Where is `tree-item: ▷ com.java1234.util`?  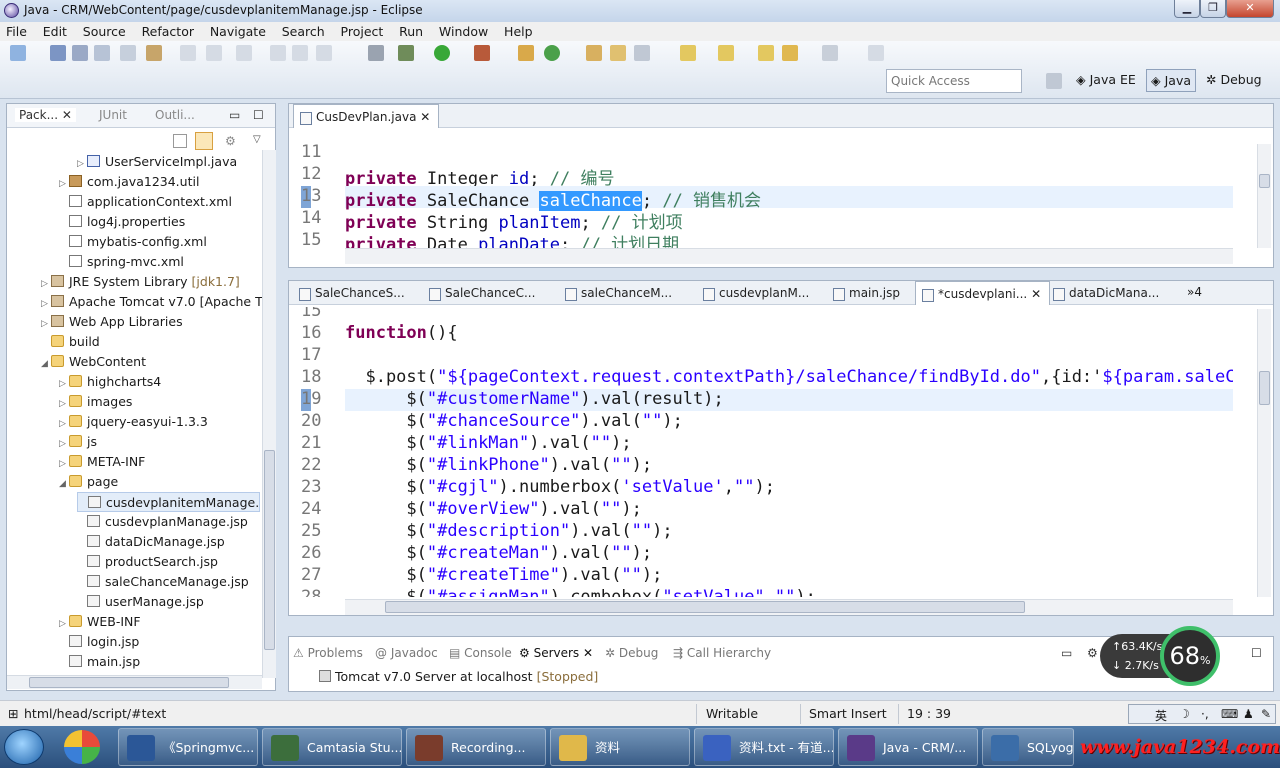 tree-item: ▷ com.java1234.util is located at coordinates (129, 182).